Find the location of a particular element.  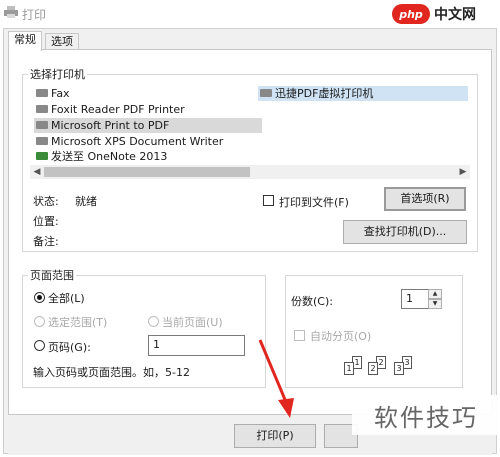

selection-radio is located at coordinates (39, 321).